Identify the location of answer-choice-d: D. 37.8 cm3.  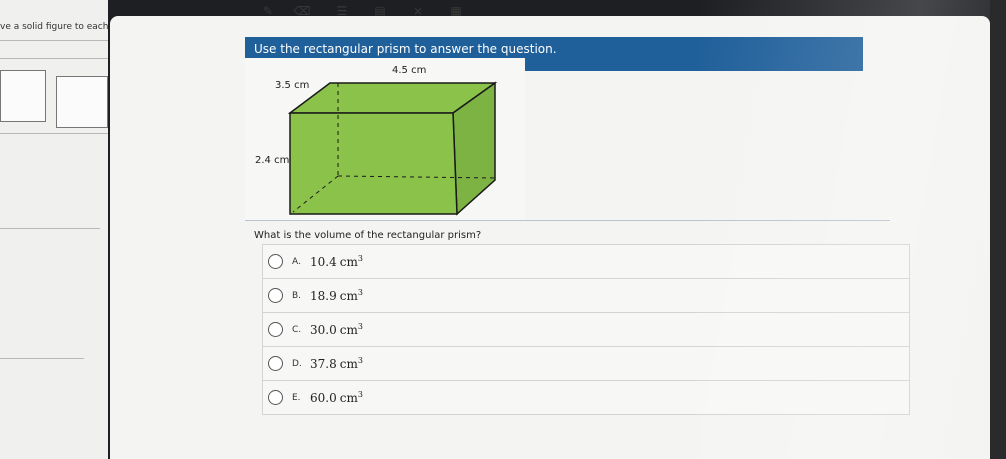
(586, 363).